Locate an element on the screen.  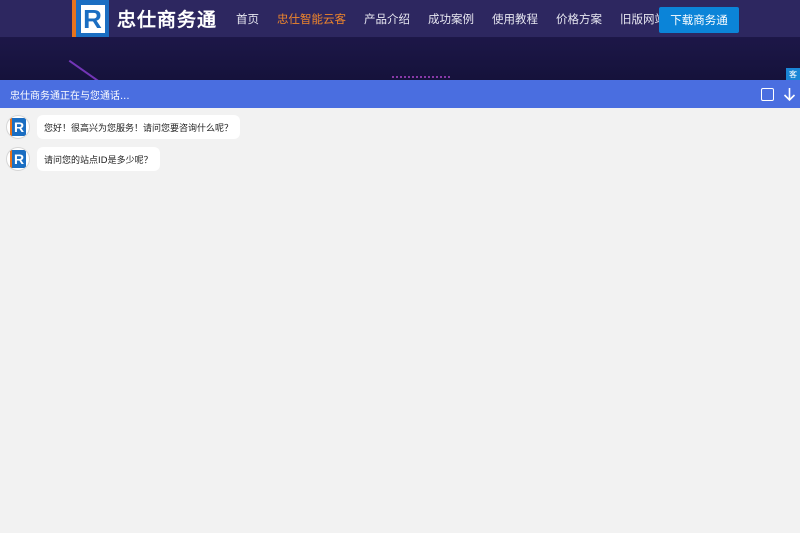
site-logo: R 忠仕商务通 is located at coordinates (144, 18).